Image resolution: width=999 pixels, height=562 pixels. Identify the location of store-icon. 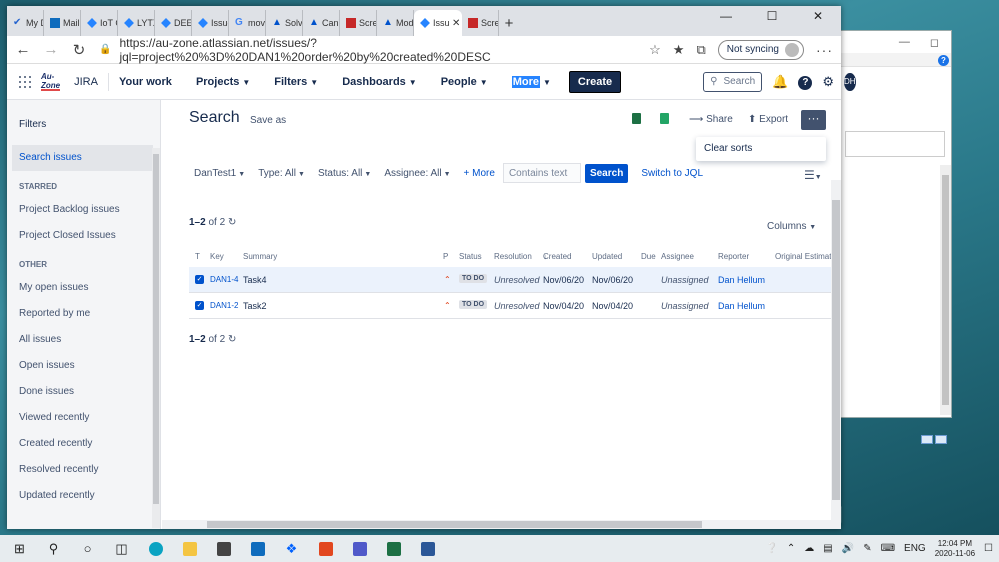
(223, 548).